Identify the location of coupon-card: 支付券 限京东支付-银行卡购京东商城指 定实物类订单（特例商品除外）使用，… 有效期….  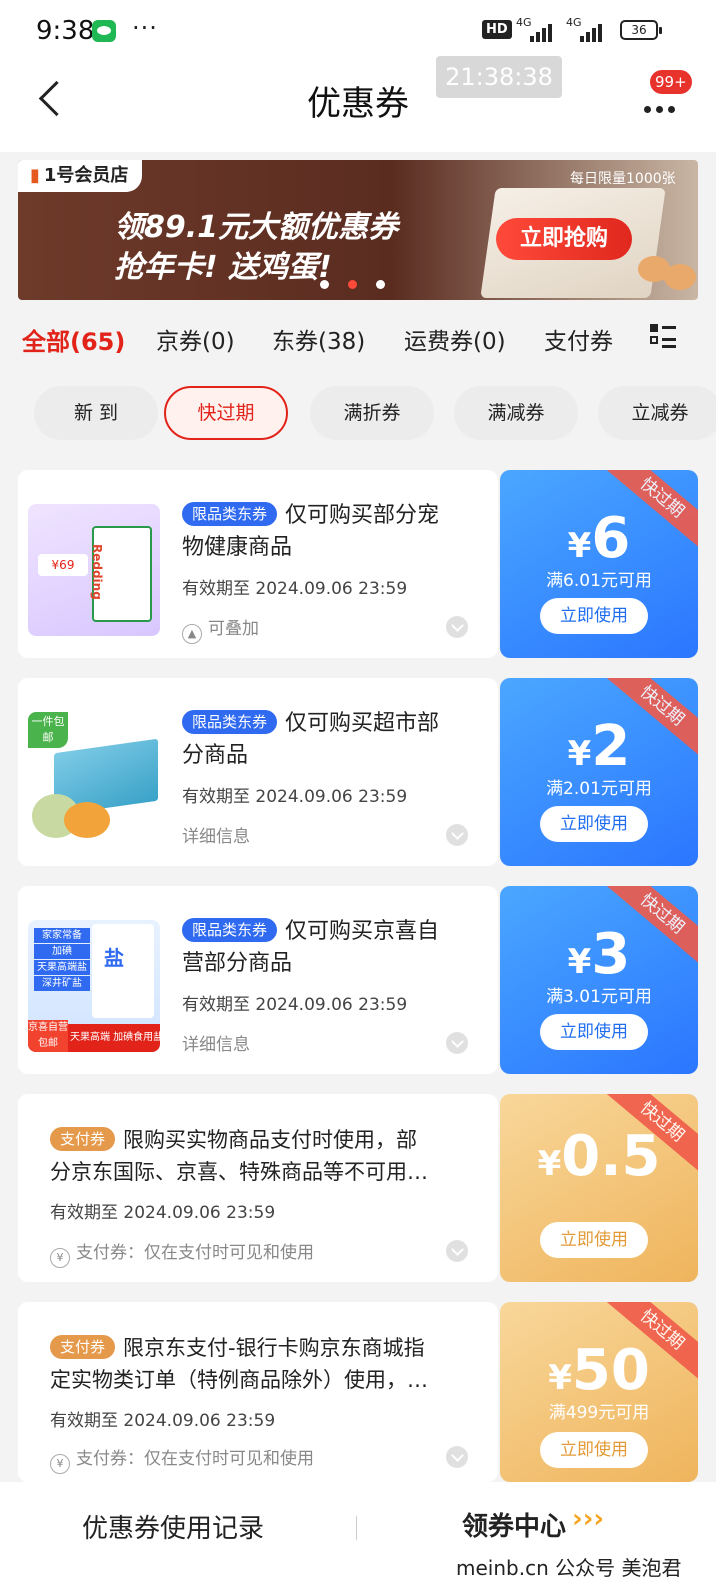
(258, 1392).